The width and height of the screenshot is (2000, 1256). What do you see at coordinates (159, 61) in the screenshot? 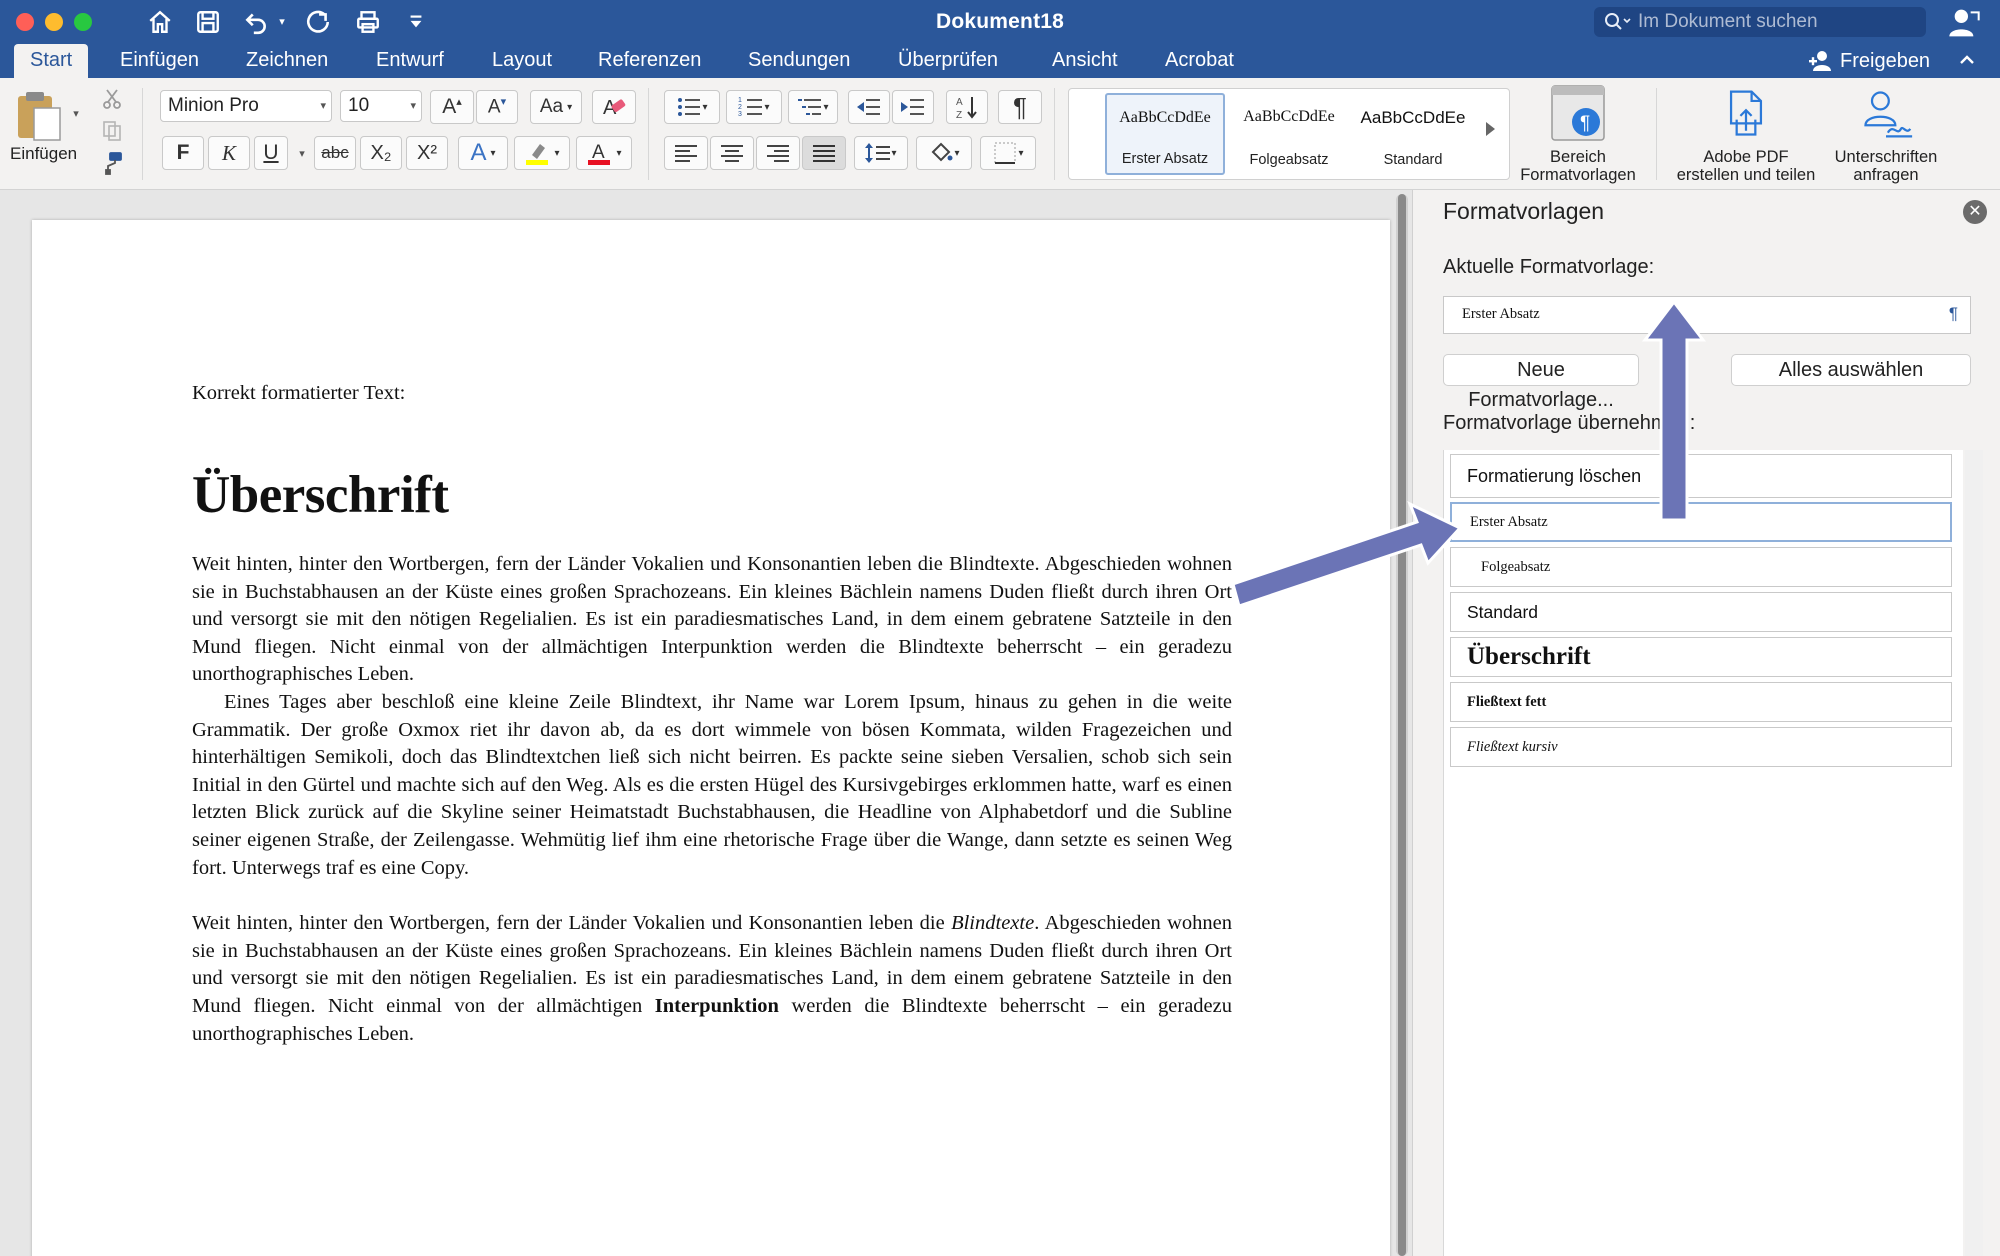
I see `tab-einfuegen: Einfügen` at bounding box center [159, 61].